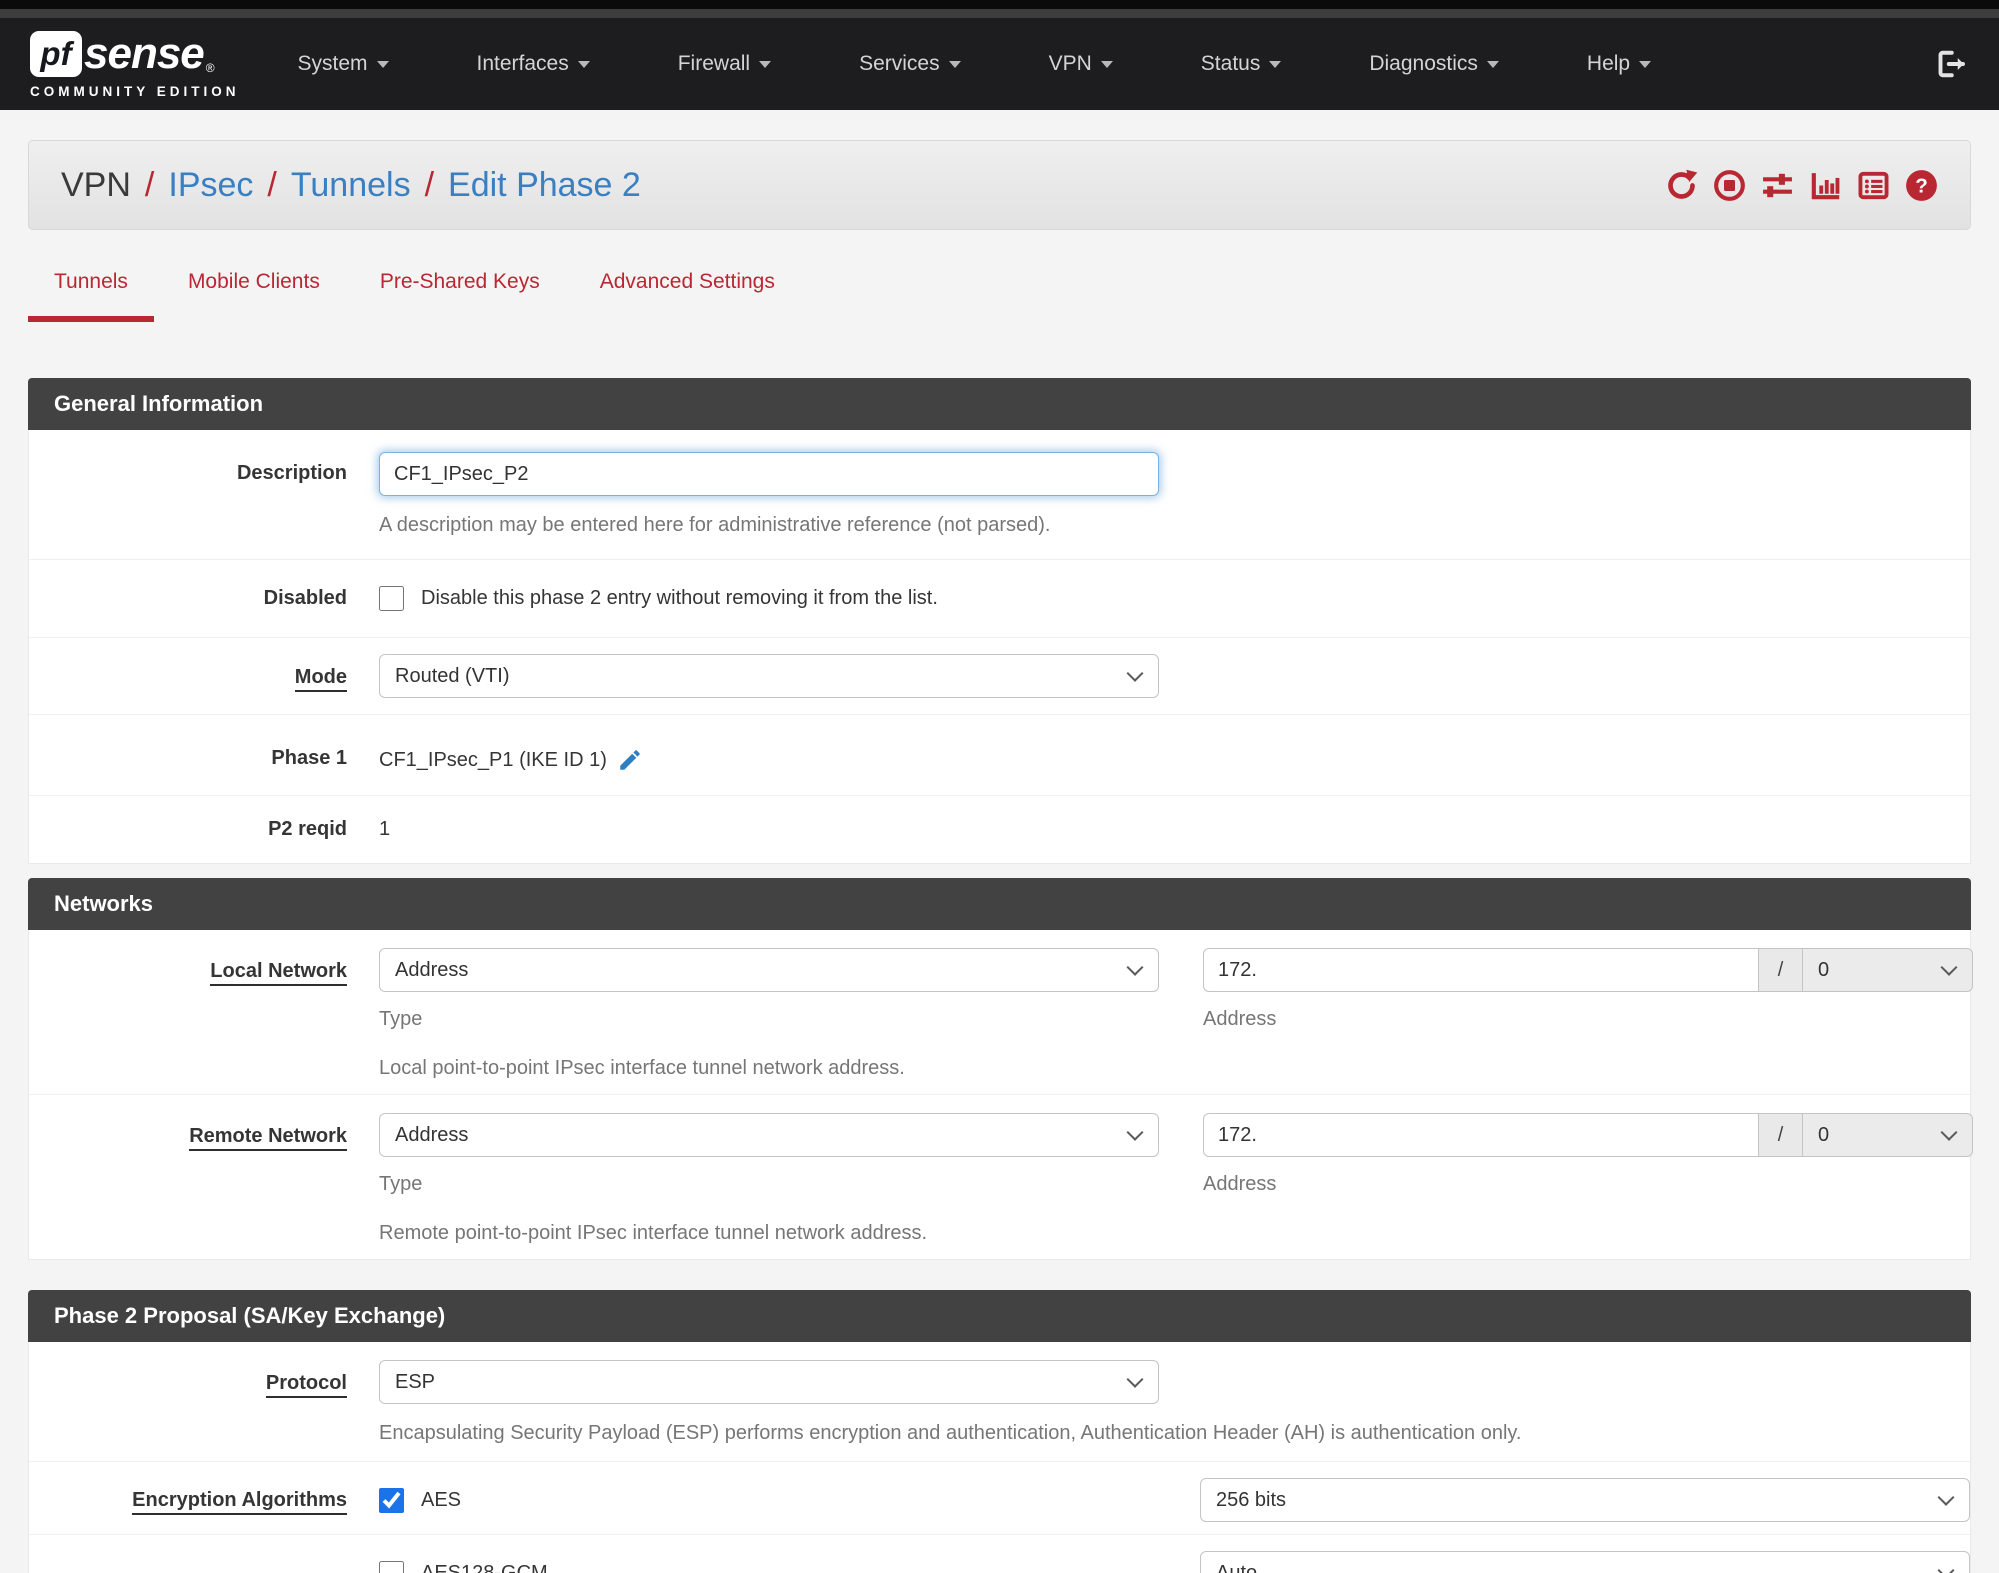 The image size is (1999, 1573). What do you see at coordinates (291, 473) in the screenshot?
I see `description-label: Description` at bounding box center [291, 473].